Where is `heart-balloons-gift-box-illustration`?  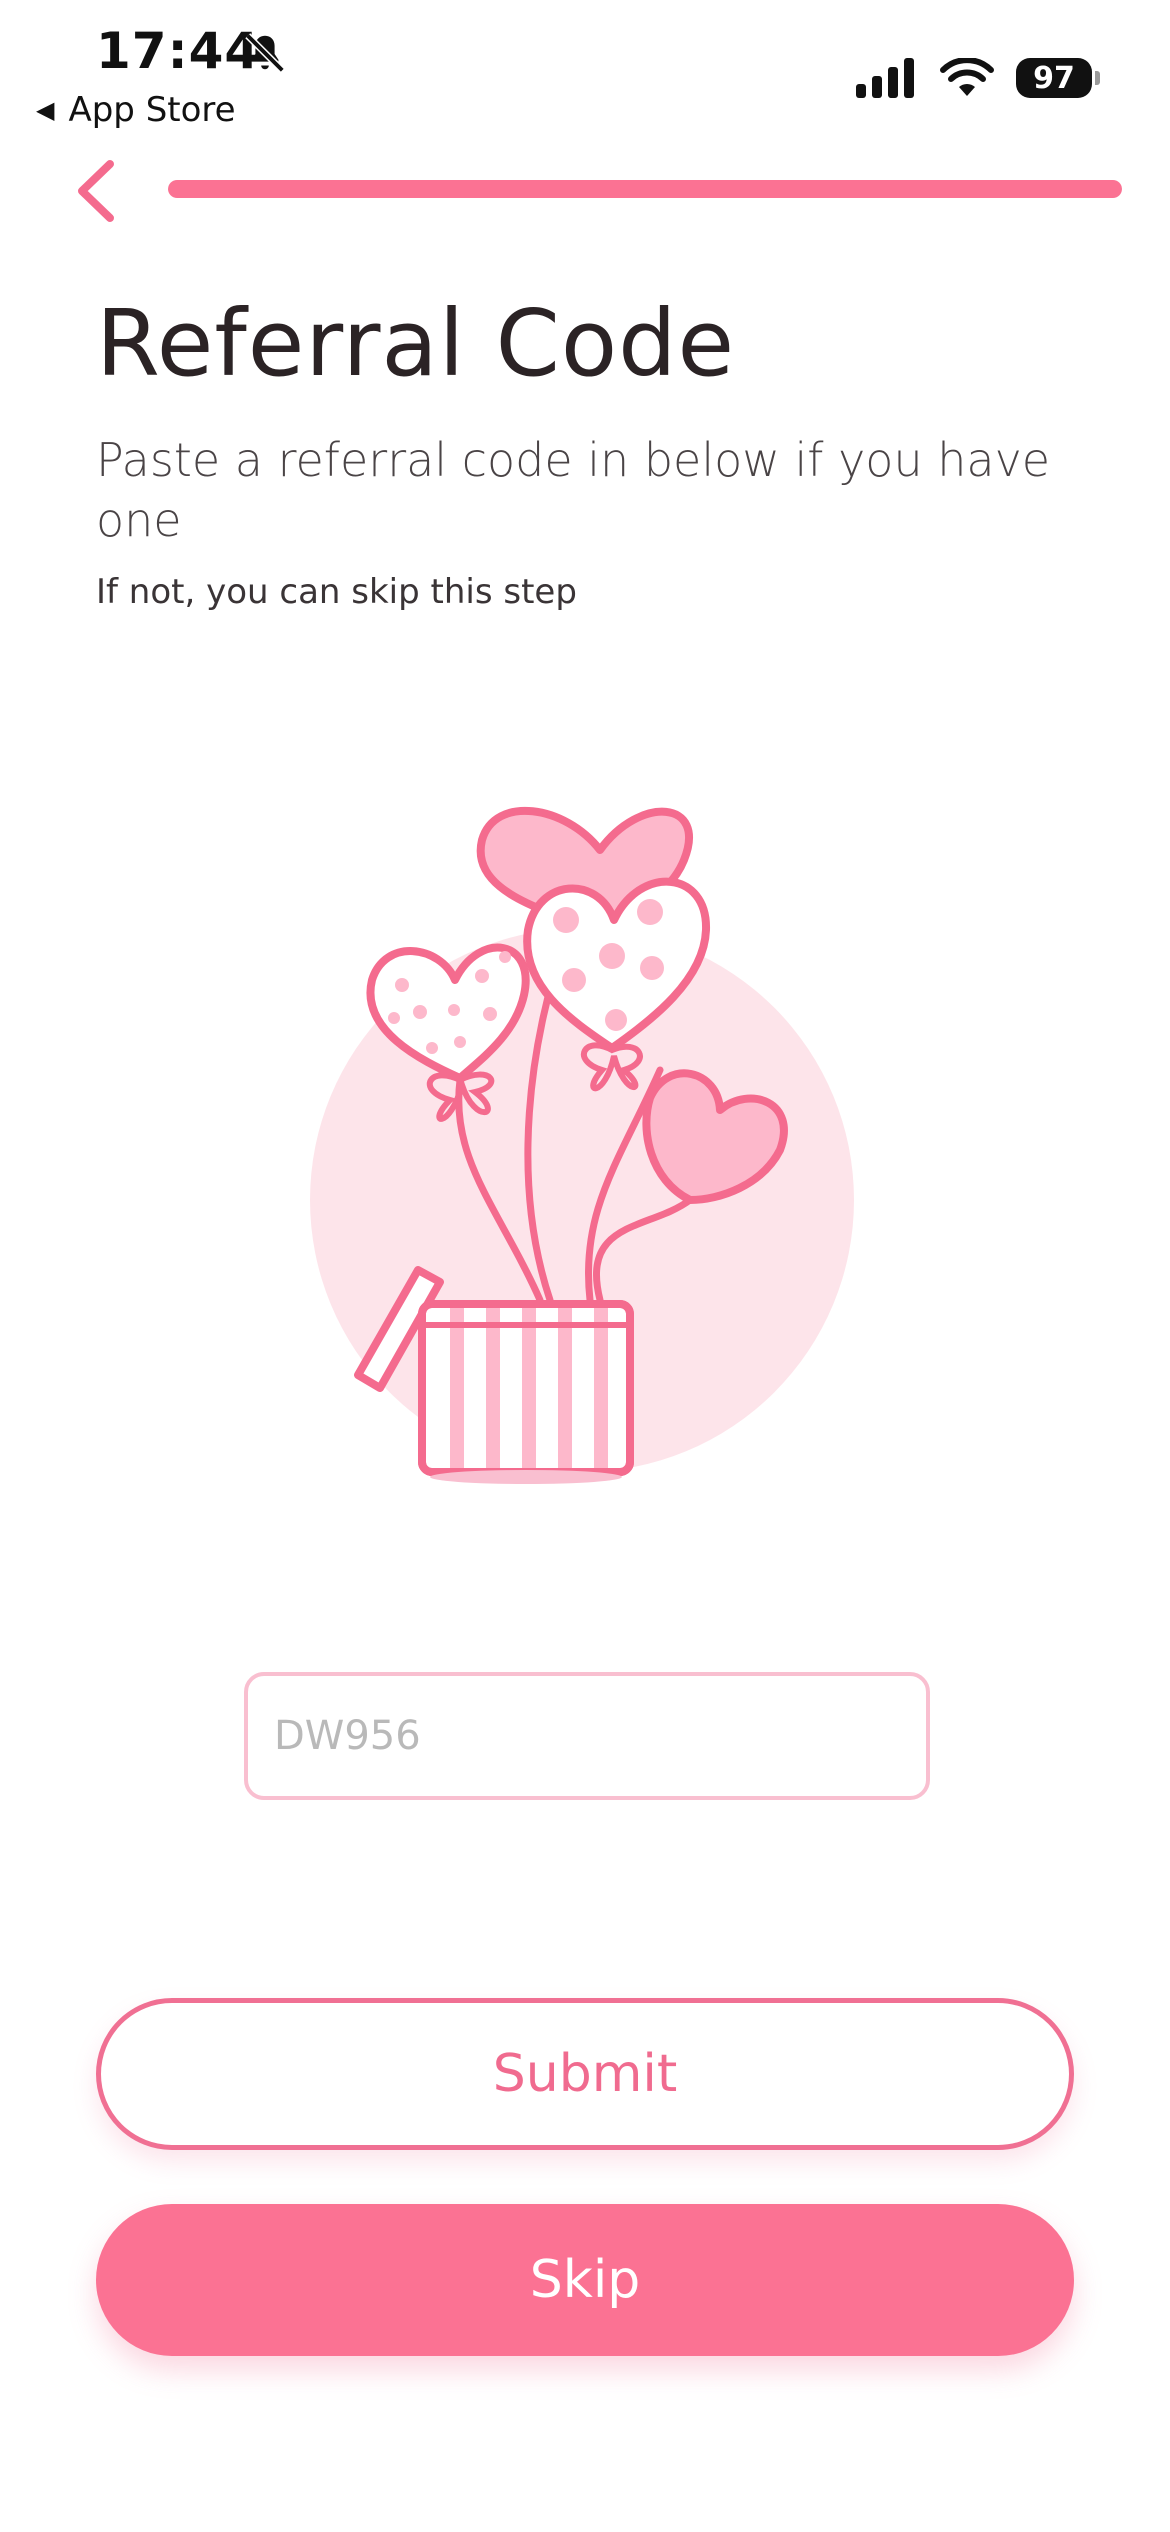
heart-balloons-gift-box-illustration is located at coordinates (582, 1145).